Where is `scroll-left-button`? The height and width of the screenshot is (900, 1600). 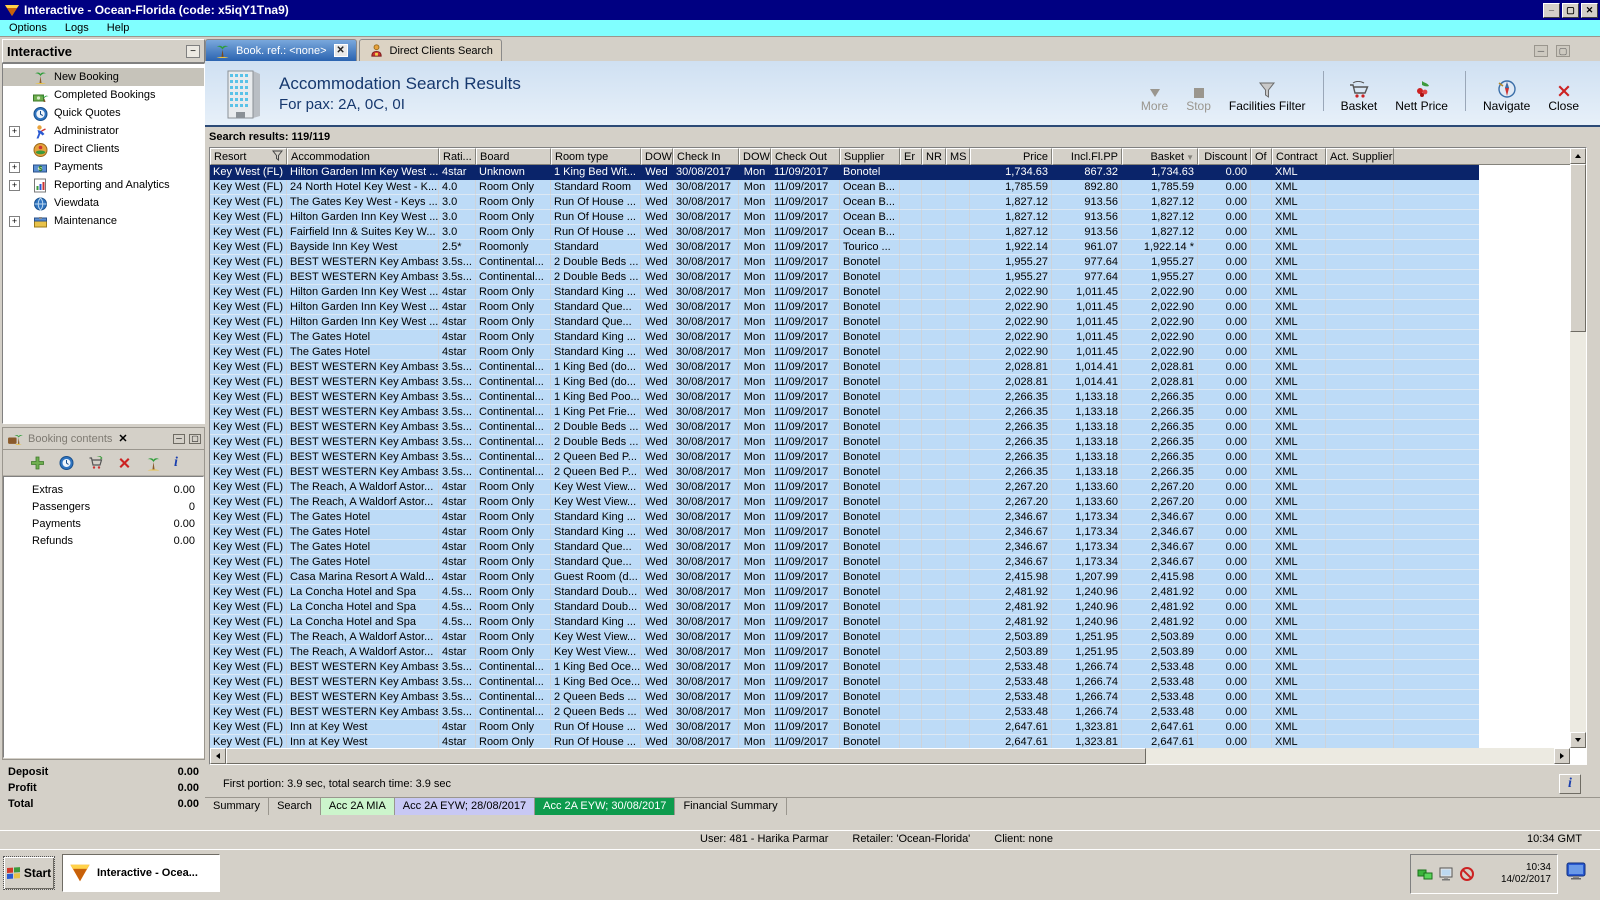
scroll-left-button is located at coordinates (218, 756).